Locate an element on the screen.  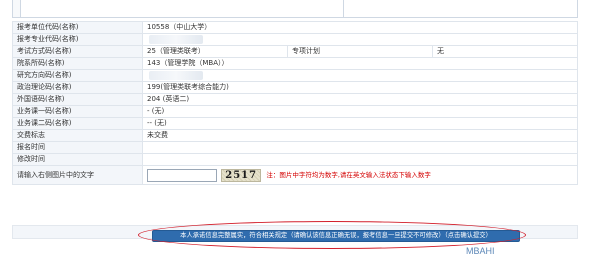
captcha-cell: 2517 注：图片中字符均为数字,请在英文输入法状态下输入数字 is located at coordinates (360, 175).